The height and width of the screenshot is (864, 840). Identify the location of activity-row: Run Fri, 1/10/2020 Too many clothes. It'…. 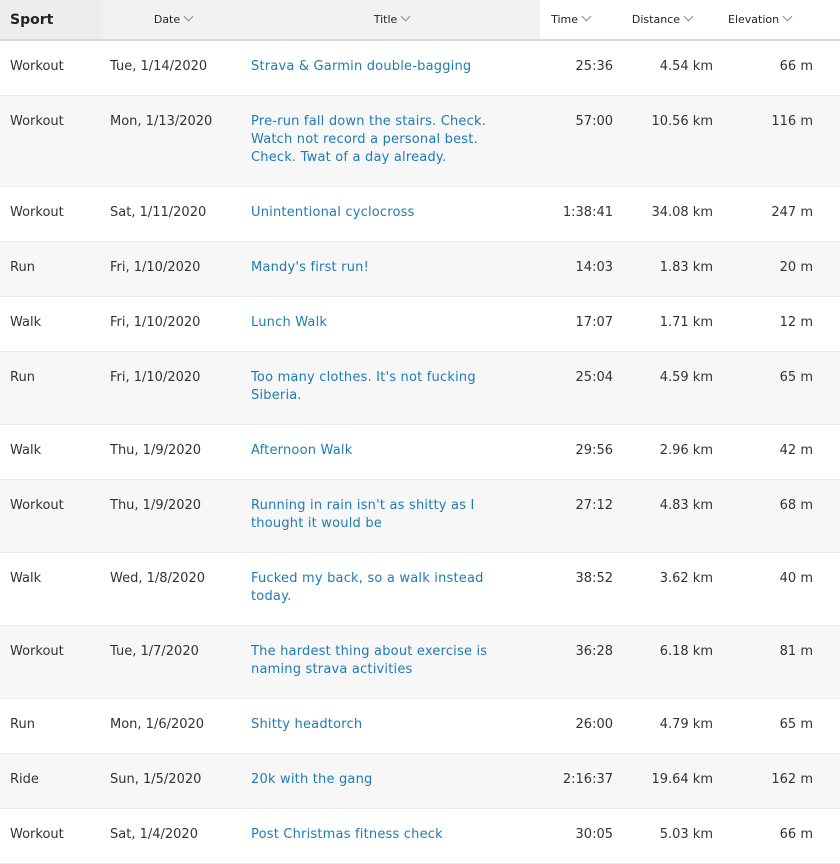
(420, 388).